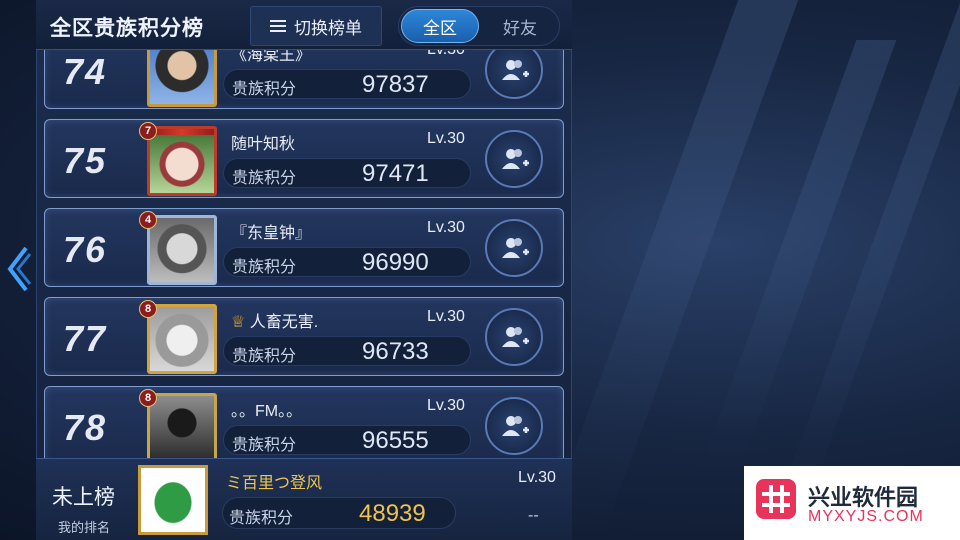 This screenshot has height=540, width=960. What do you see at coordinates (271, 233) in the screenshot?
I see `player-name: 『东皇钟』` at bounding box center [271, 233].